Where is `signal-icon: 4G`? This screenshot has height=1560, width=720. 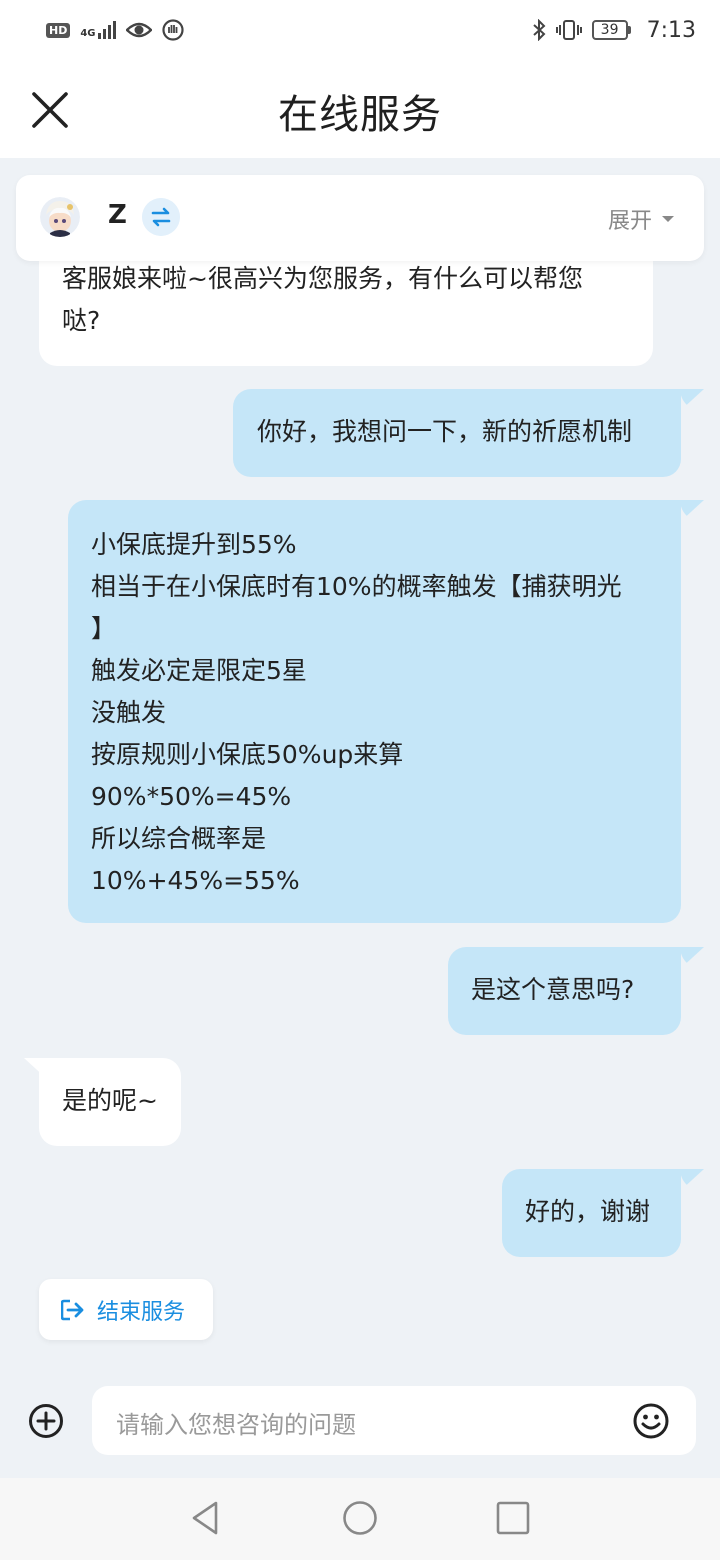 signal-icon: 4G is located at coordinates (98, 30).